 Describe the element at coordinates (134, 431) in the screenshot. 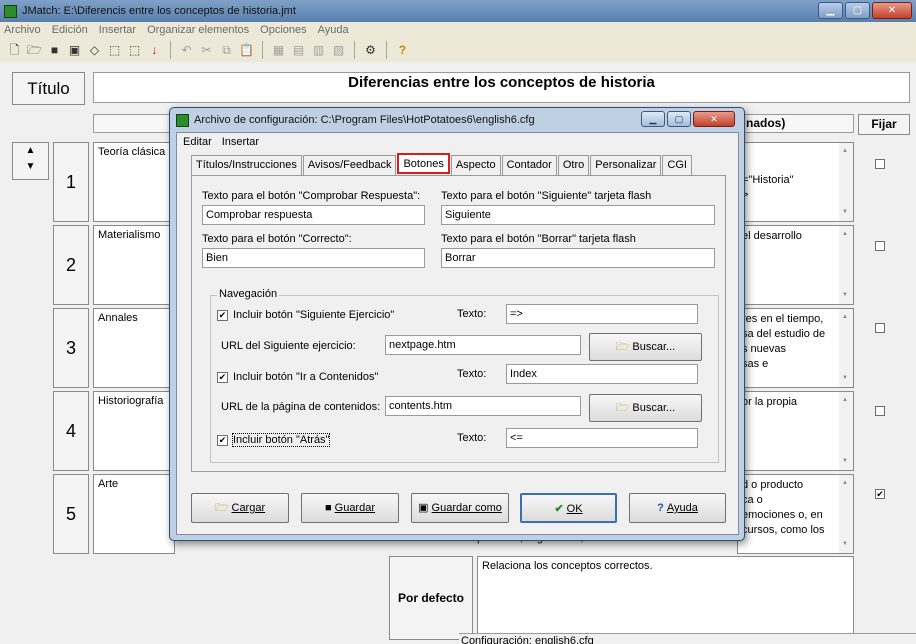

I see `left-item-cell: Historiografía` at that location.